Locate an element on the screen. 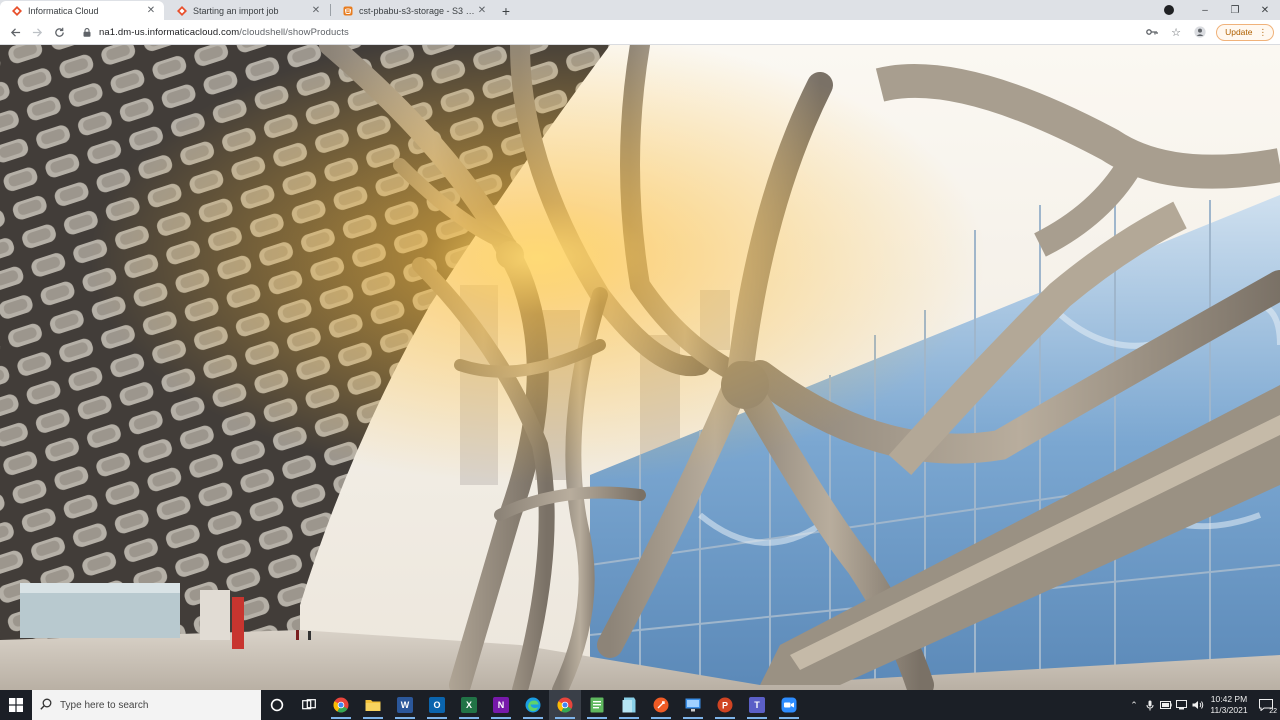 The width and height of the screenshot is (1280, 720). sticky-icon is located at coordinates (629, 705).